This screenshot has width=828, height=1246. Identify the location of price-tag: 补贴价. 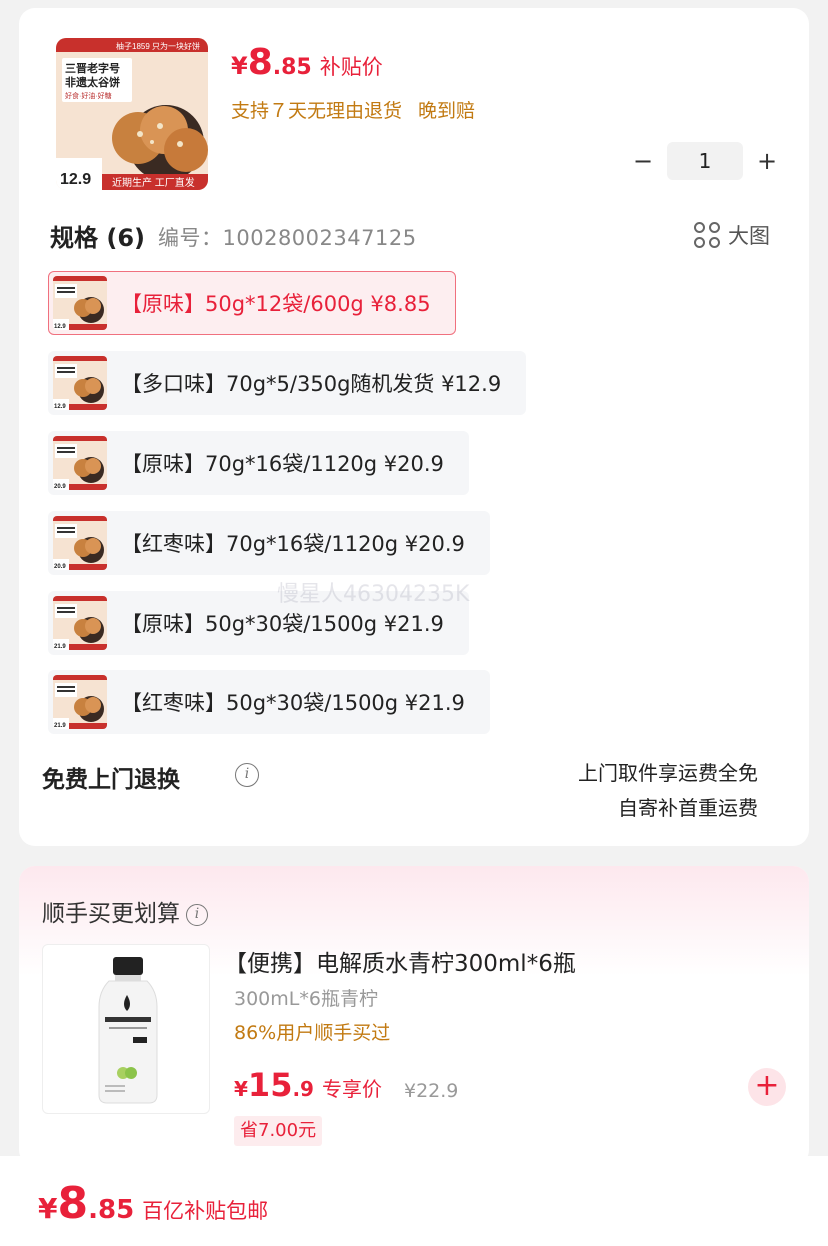
(351, 67).